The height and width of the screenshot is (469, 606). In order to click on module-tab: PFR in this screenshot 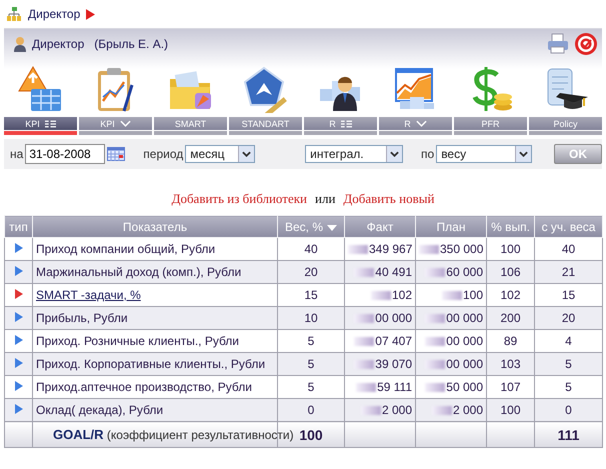, I will do `click(490, 123)`.